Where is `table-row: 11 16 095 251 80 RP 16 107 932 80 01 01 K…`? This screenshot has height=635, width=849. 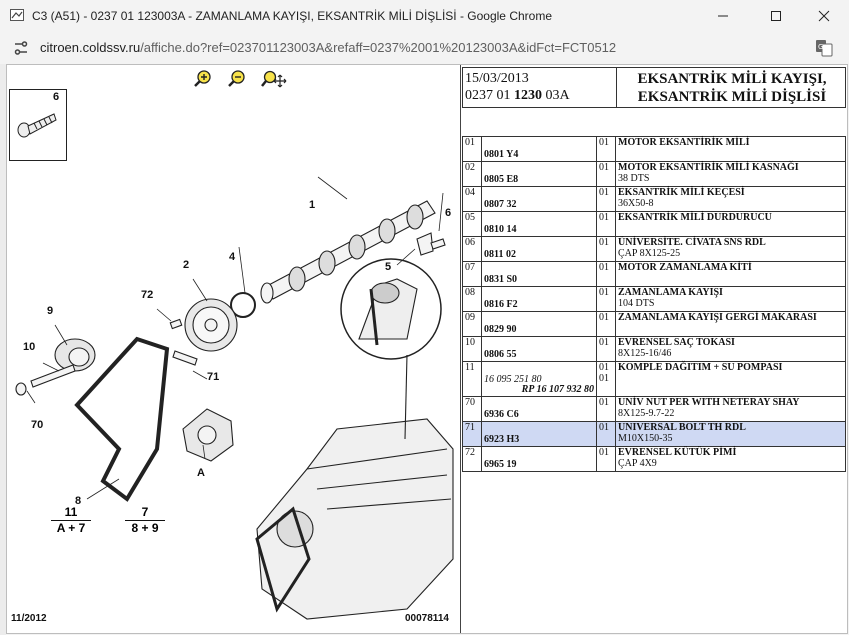
table-row: 11 16 095 251 80 RP 16 107 932 80 01 01 K… is located at coordinates (654, 379).